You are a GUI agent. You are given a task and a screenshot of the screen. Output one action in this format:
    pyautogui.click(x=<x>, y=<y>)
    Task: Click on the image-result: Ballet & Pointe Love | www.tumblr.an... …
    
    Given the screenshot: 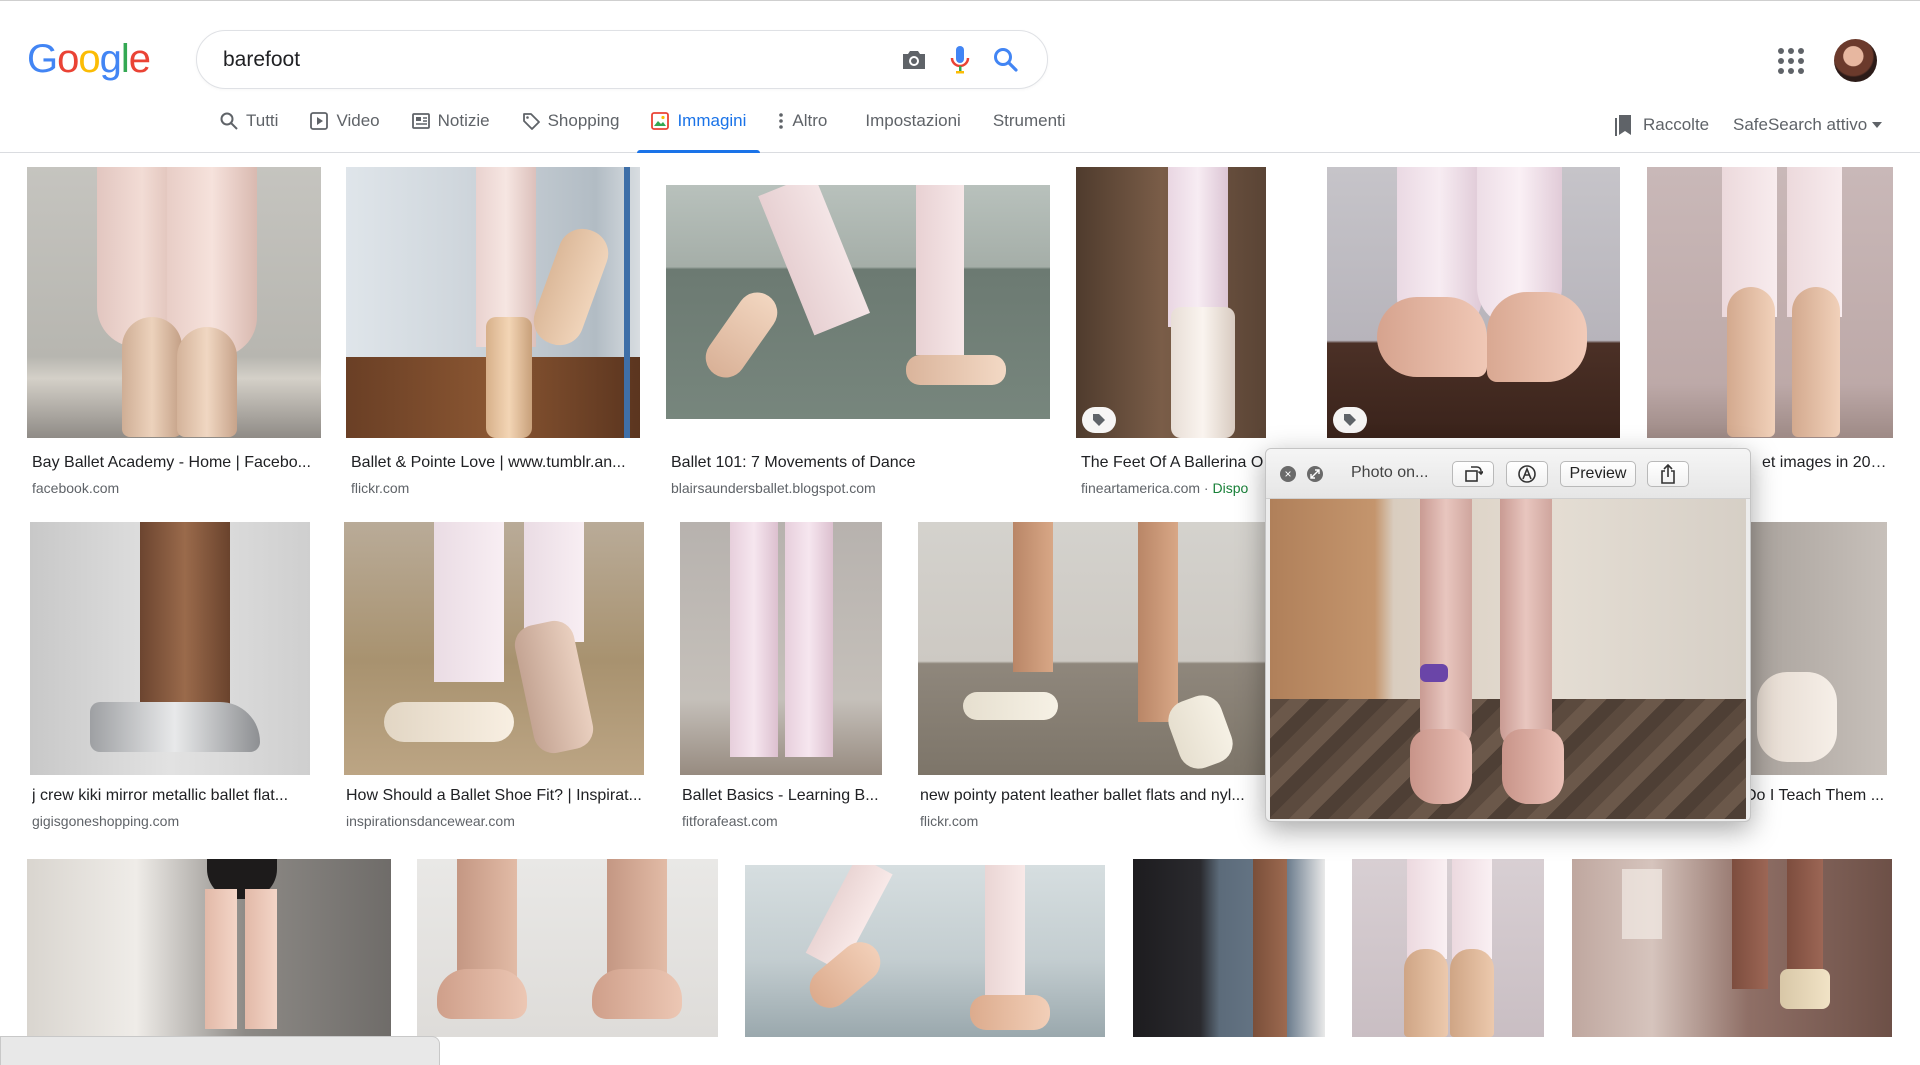 What is the action you would take?
    pyautogui.click(x=493, y=337)
    